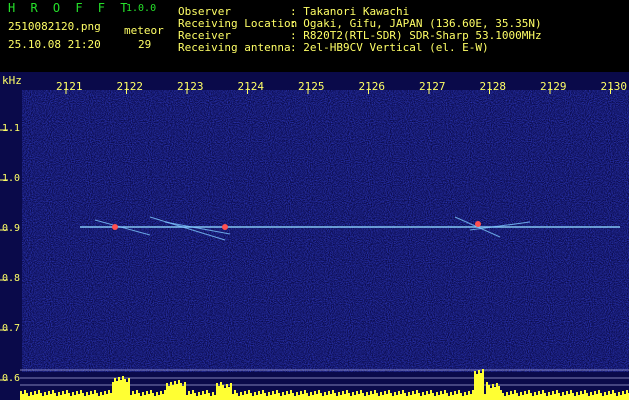 Image resolution: width=629 pixels, height=400 pixels. I want to click on y-tick-label: 0.9, so click(11, 228).